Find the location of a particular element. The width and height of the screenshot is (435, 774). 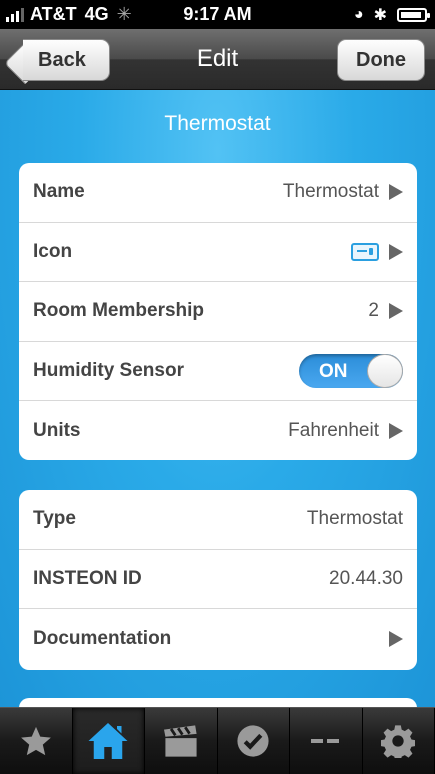

humidity-sensor-row: Humidity Sensor ON is located at coordinates (218, 371).